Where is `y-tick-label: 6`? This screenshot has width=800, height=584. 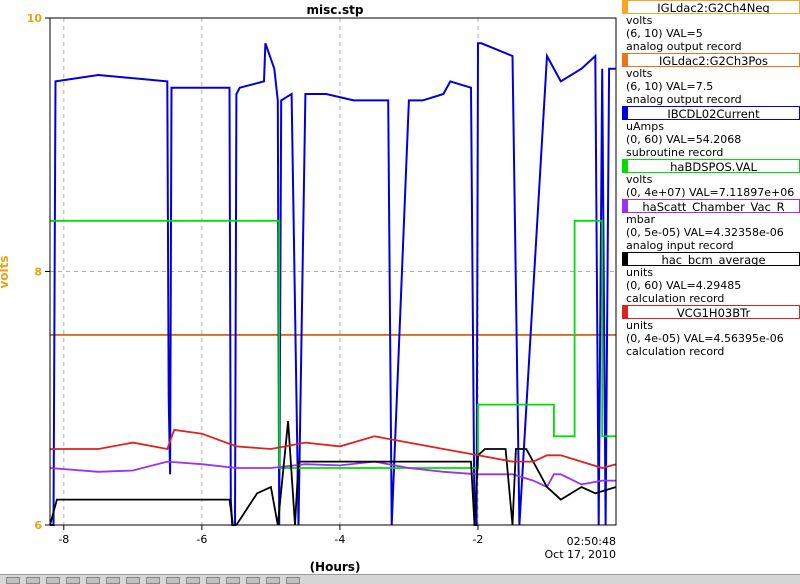
y-tick-label: 6 is located at coordinates (38, 525).